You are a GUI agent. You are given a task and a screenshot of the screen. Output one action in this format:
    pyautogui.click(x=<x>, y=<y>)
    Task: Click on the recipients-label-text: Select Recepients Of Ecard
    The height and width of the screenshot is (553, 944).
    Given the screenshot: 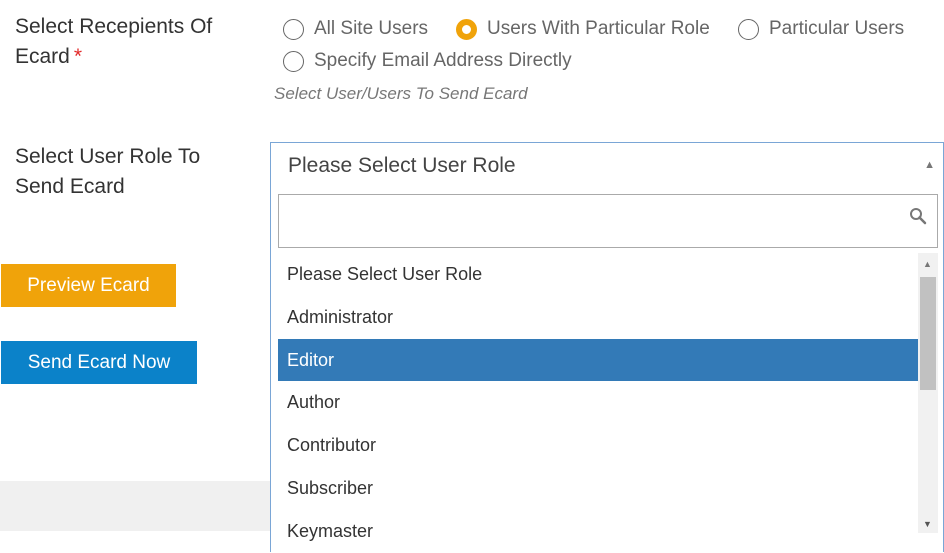 What is the action you would take?
    pyautogui.click(x=114, y=41)
    